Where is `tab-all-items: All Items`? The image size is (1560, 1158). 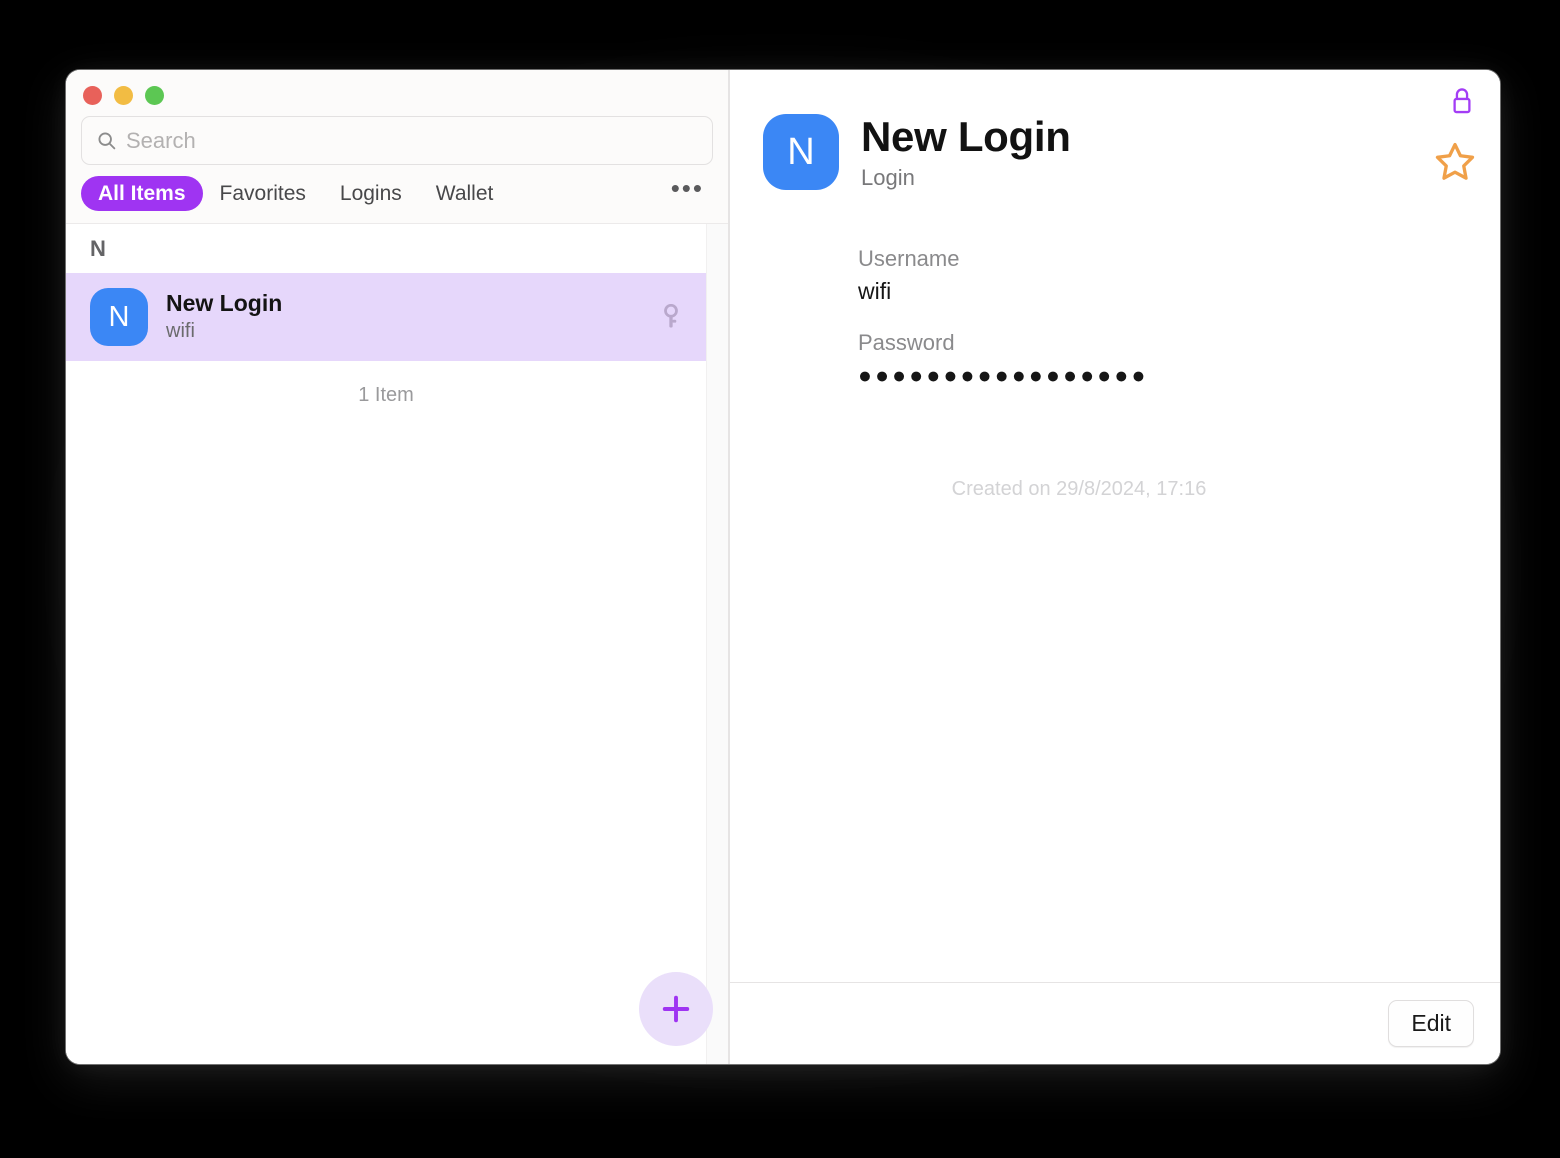 tab-all-items: All Items is located at coordinates (142, 193).